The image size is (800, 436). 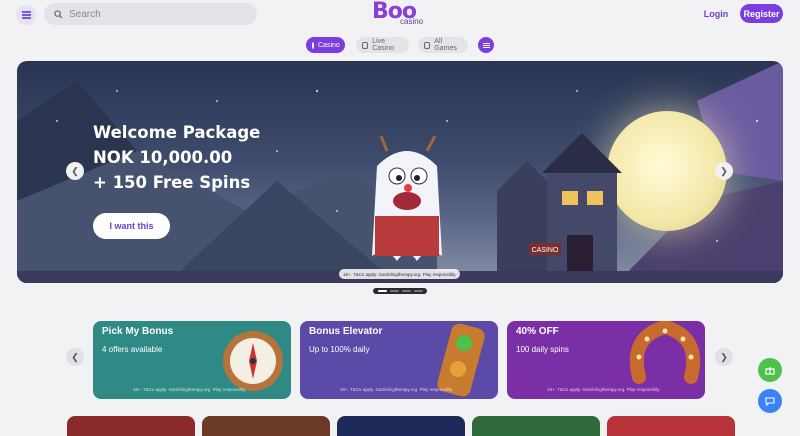 I want to click on login-button: Login, so click(x=716, y=14).